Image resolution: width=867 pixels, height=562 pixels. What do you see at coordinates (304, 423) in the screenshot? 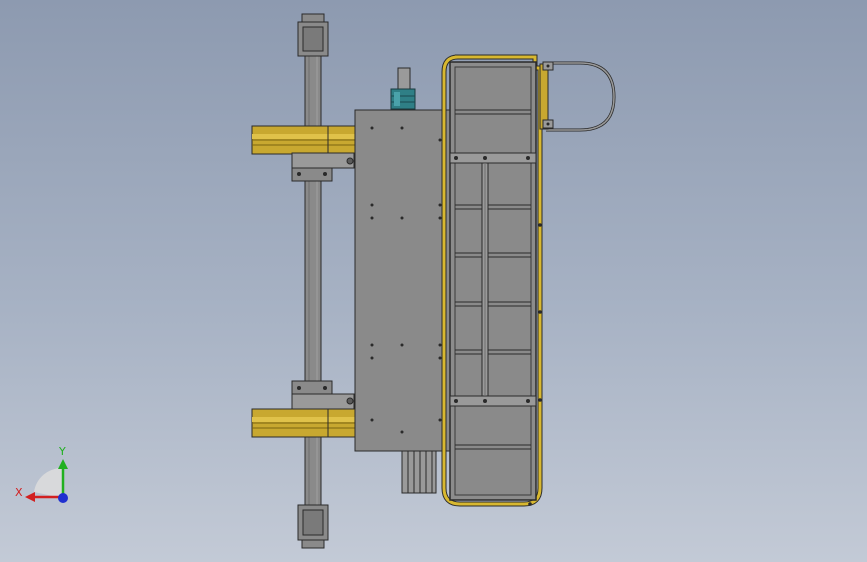
I see `yellow-rail-lower` at bounding box center [304, 423].